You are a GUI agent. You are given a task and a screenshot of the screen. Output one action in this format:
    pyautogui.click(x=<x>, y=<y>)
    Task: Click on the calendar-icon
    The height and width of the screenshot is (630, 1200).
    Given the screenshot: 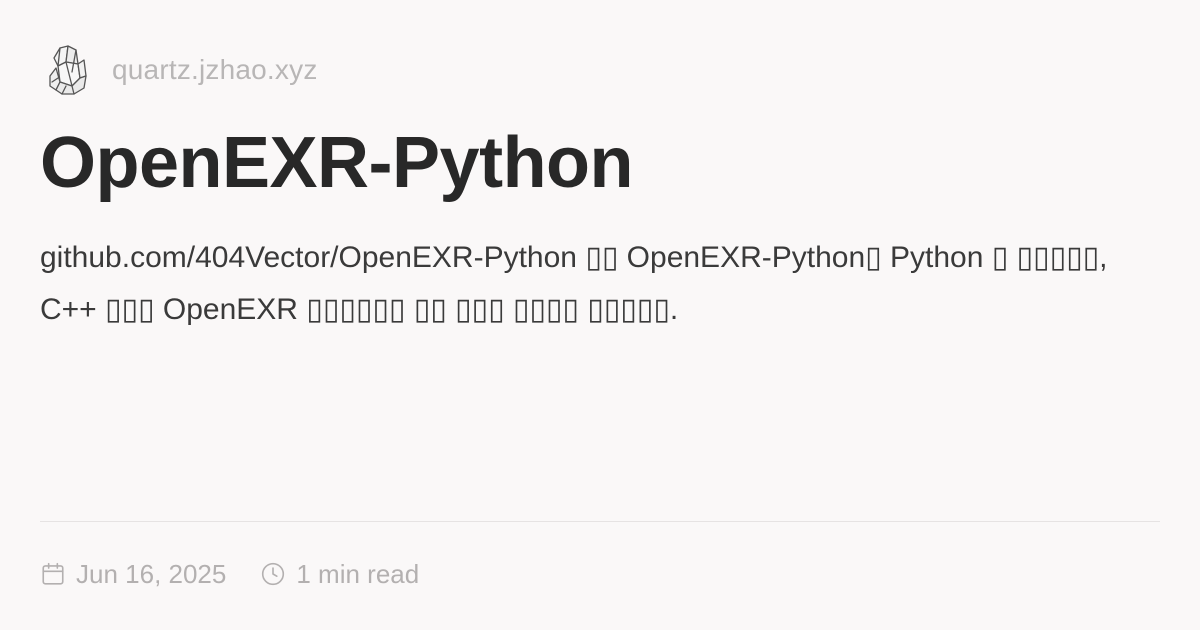 What is the action you would take?
    pyautogui.click(x=53, y=573)
    